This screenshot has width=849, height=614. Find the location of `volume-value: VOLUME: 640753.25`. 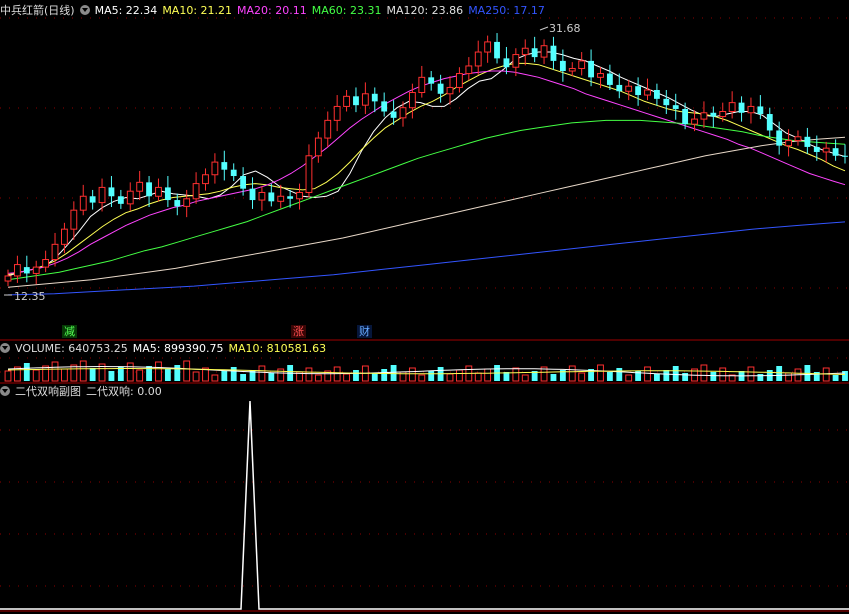

volume-value: VOLUME: 640753.25 is located at coordinates (71, 348).